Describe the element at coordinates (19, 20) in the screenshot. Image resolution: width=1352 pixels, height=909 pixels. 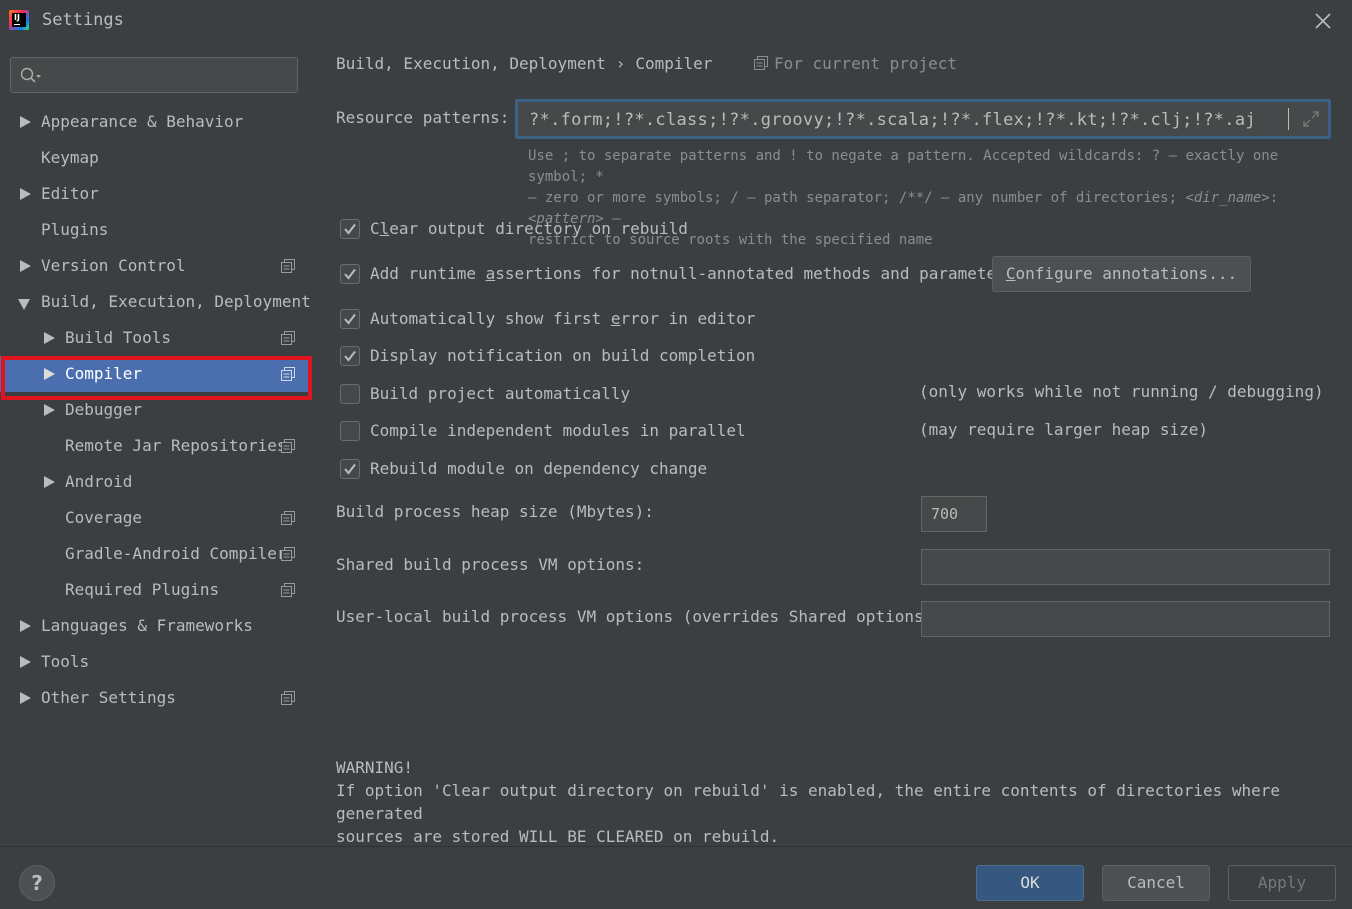
I see `intellij-app-icon: IJ` at that location.